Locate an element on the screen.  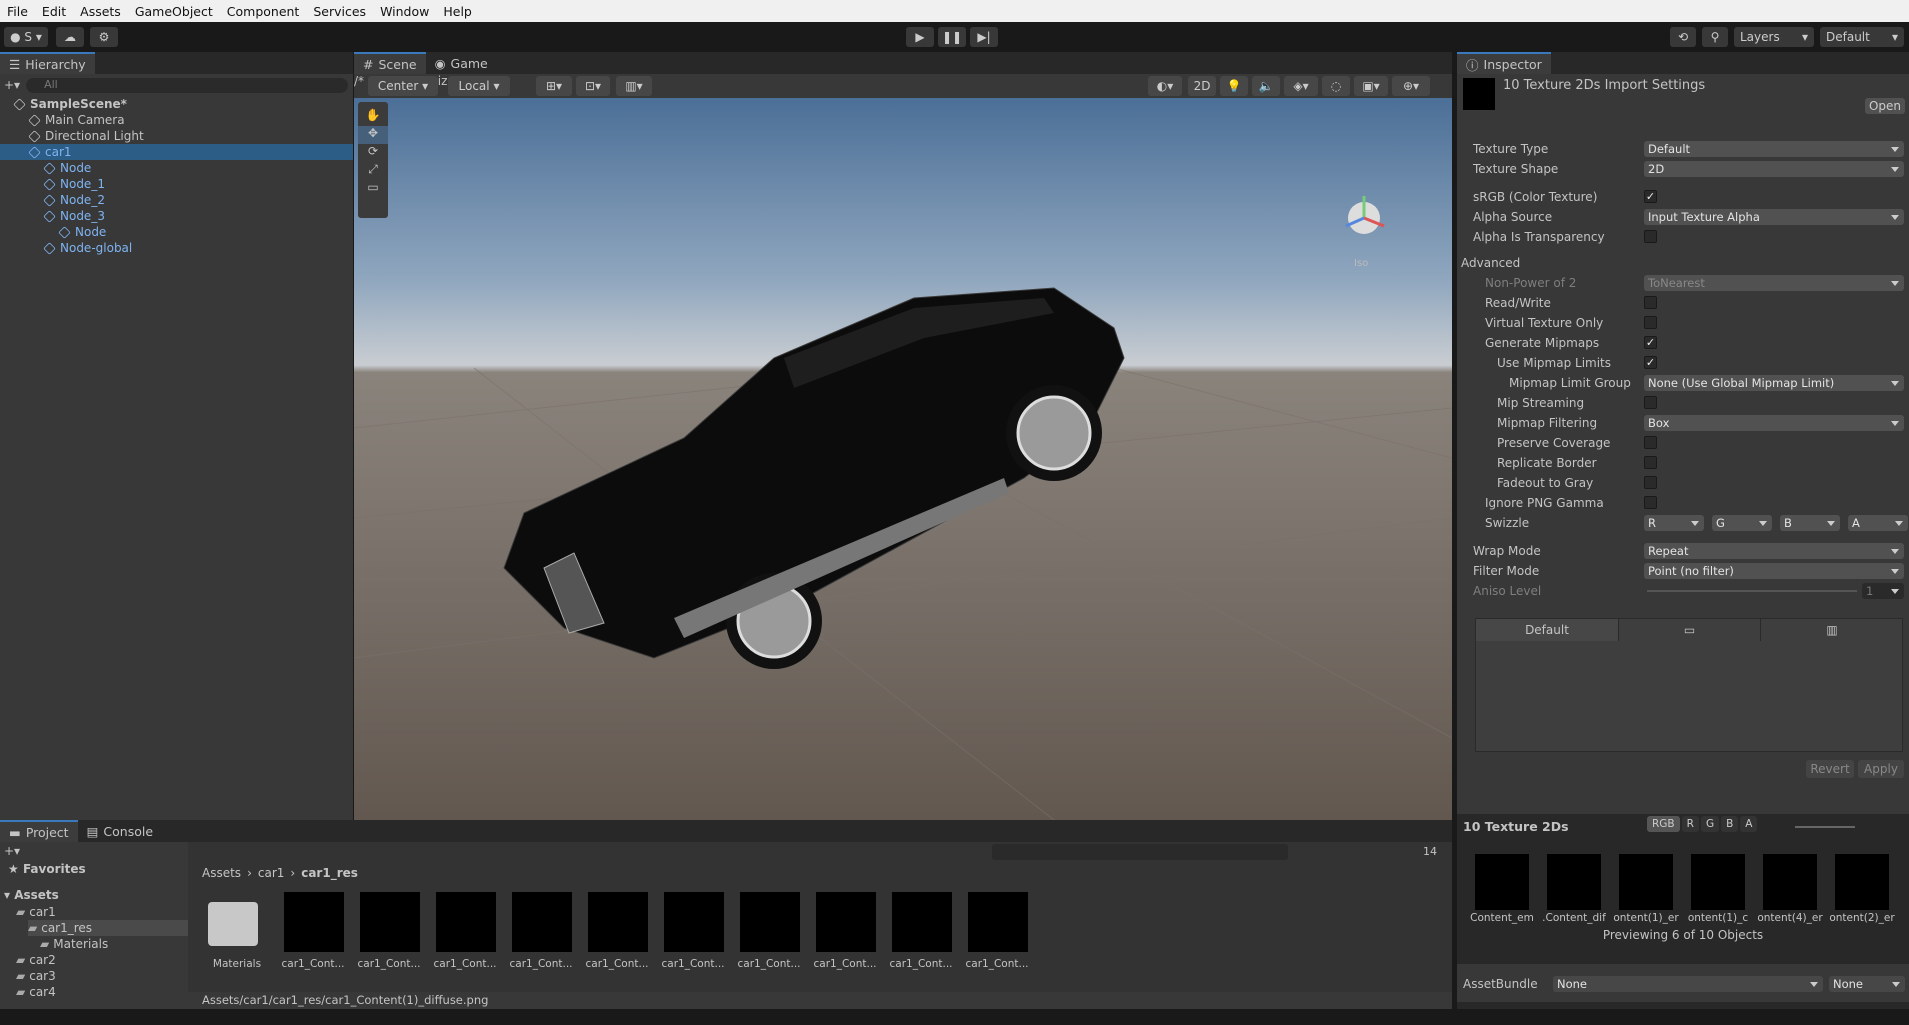
platform-tab-standalone-icon: ▭ is located at coordinates (1689, 630).